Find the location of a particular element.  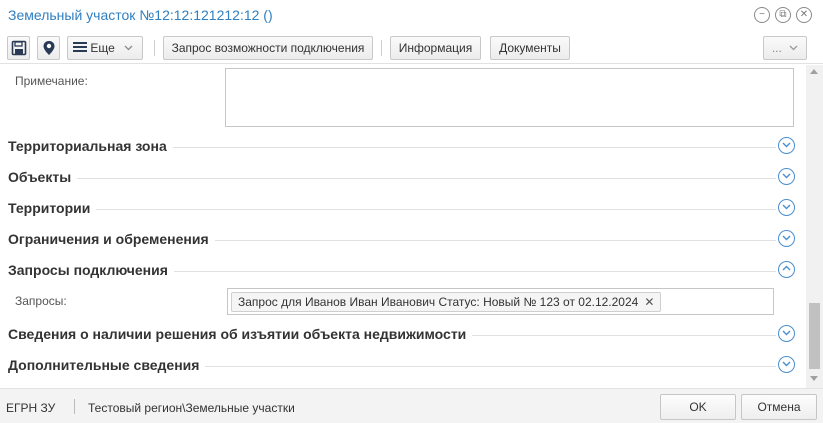

floppy-disk-icon is located at coordinates (18, 48).